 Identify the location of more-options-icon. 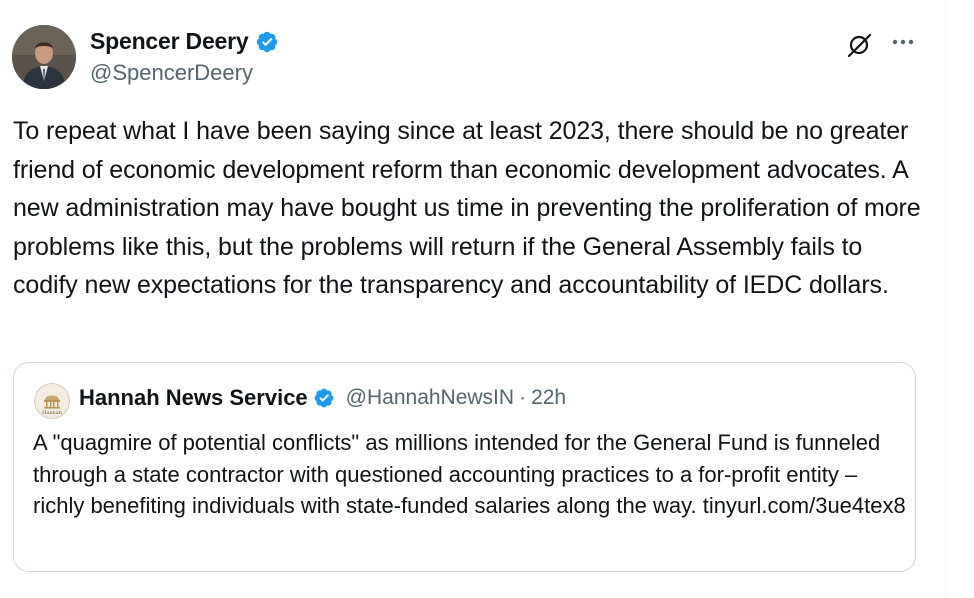
(903, 42).